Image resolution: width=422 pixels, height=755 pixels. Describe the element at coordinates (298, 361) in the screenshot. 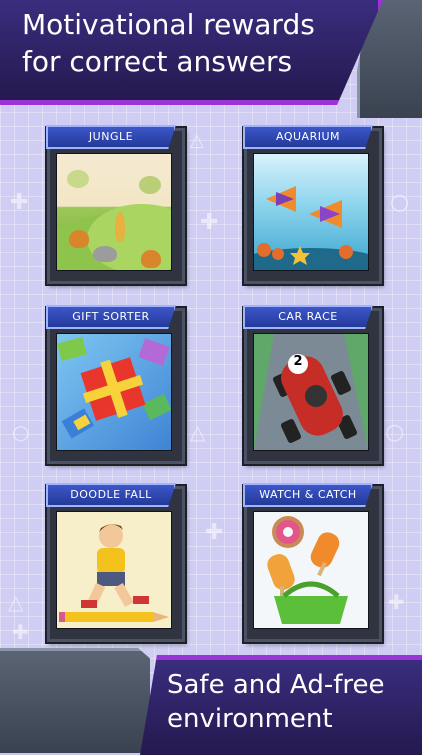

I see `car-number: 2` at that location.